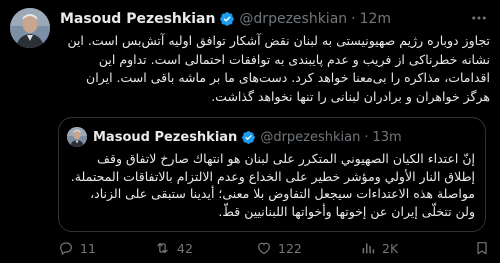 The width and height of the screenshot is (500, 263). Describe the element at coordinates (205, 248) in the screenshot. I see `retweet-button: 42` at that location.